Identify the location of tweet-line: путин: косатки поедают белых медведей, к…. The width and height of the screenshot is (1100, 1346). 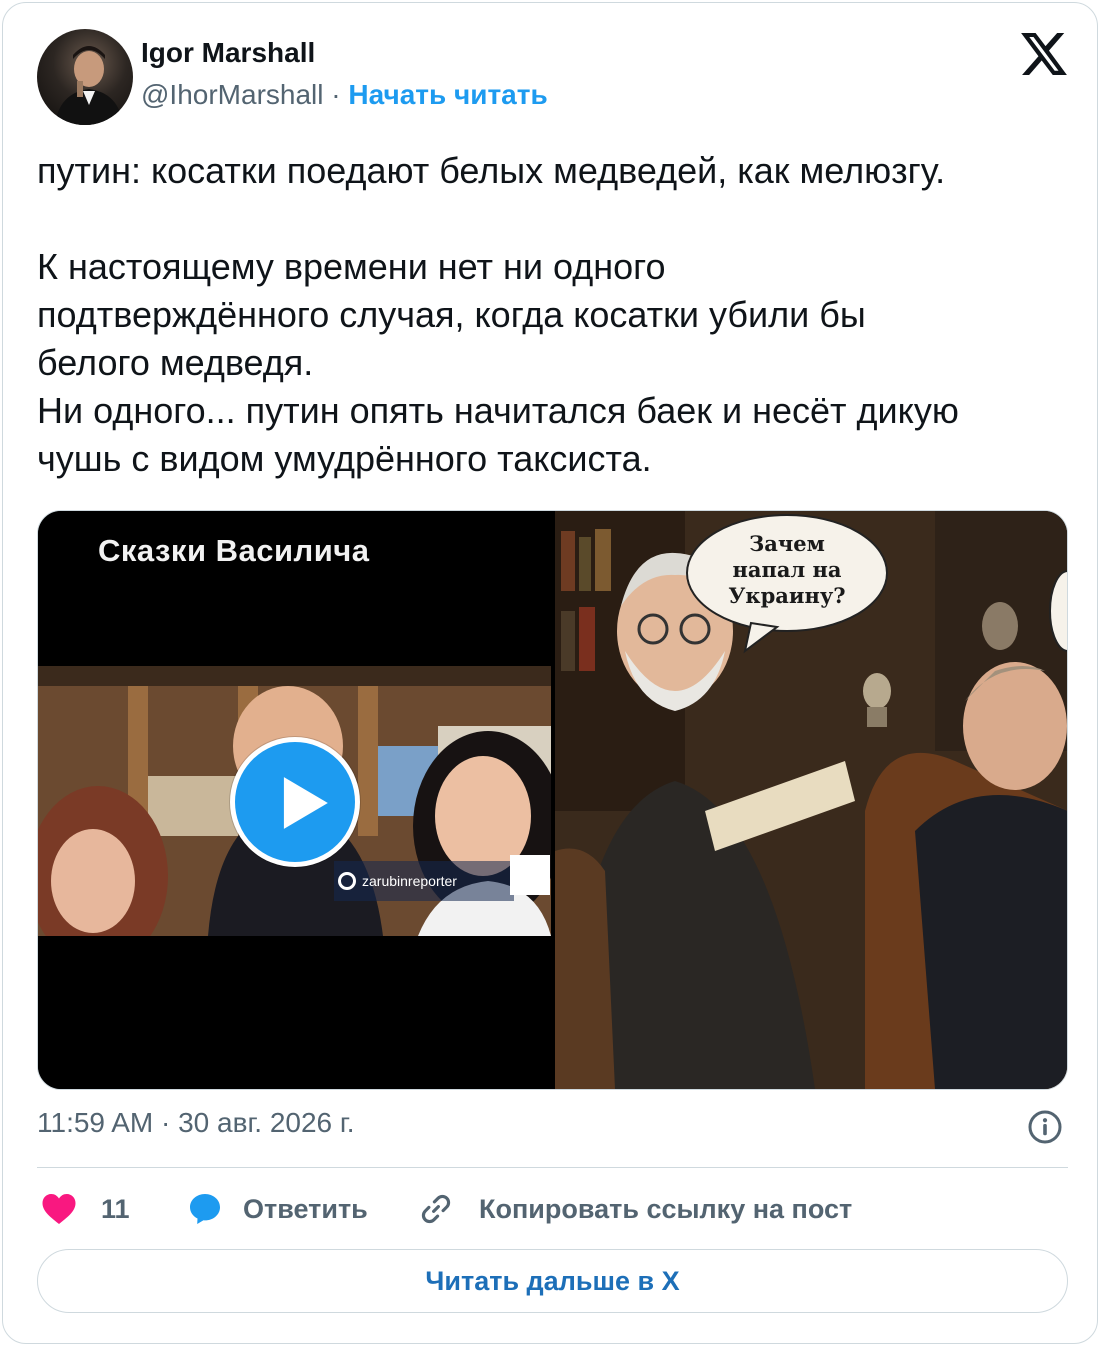
(491, 170).